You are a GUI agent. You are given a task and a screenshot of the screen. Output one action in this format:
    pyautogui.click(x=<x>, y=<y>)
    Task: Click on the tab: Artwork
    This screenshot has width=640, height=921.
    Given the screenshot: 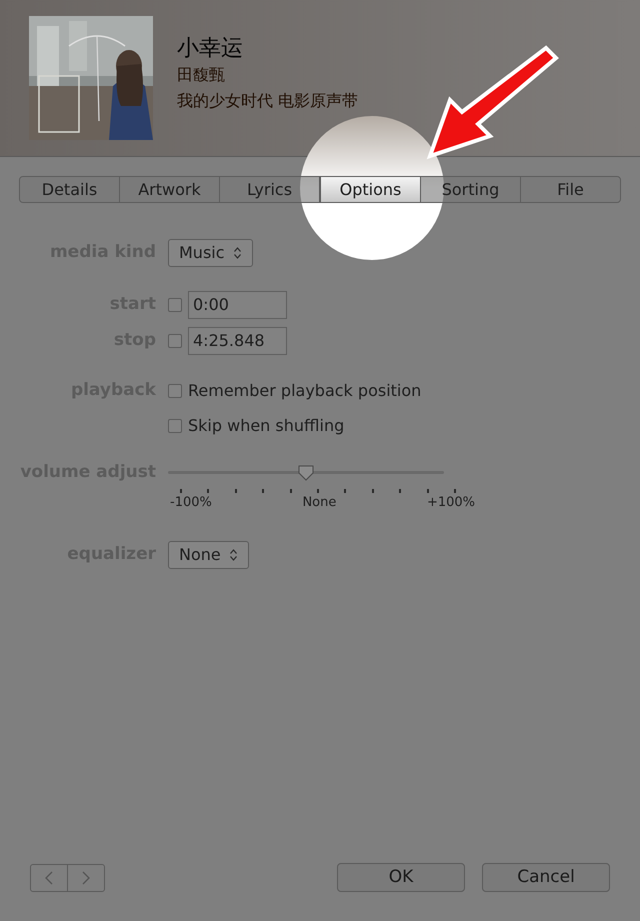 What is the action you would take?
    pyautogui.click(x=170, y=189)
    